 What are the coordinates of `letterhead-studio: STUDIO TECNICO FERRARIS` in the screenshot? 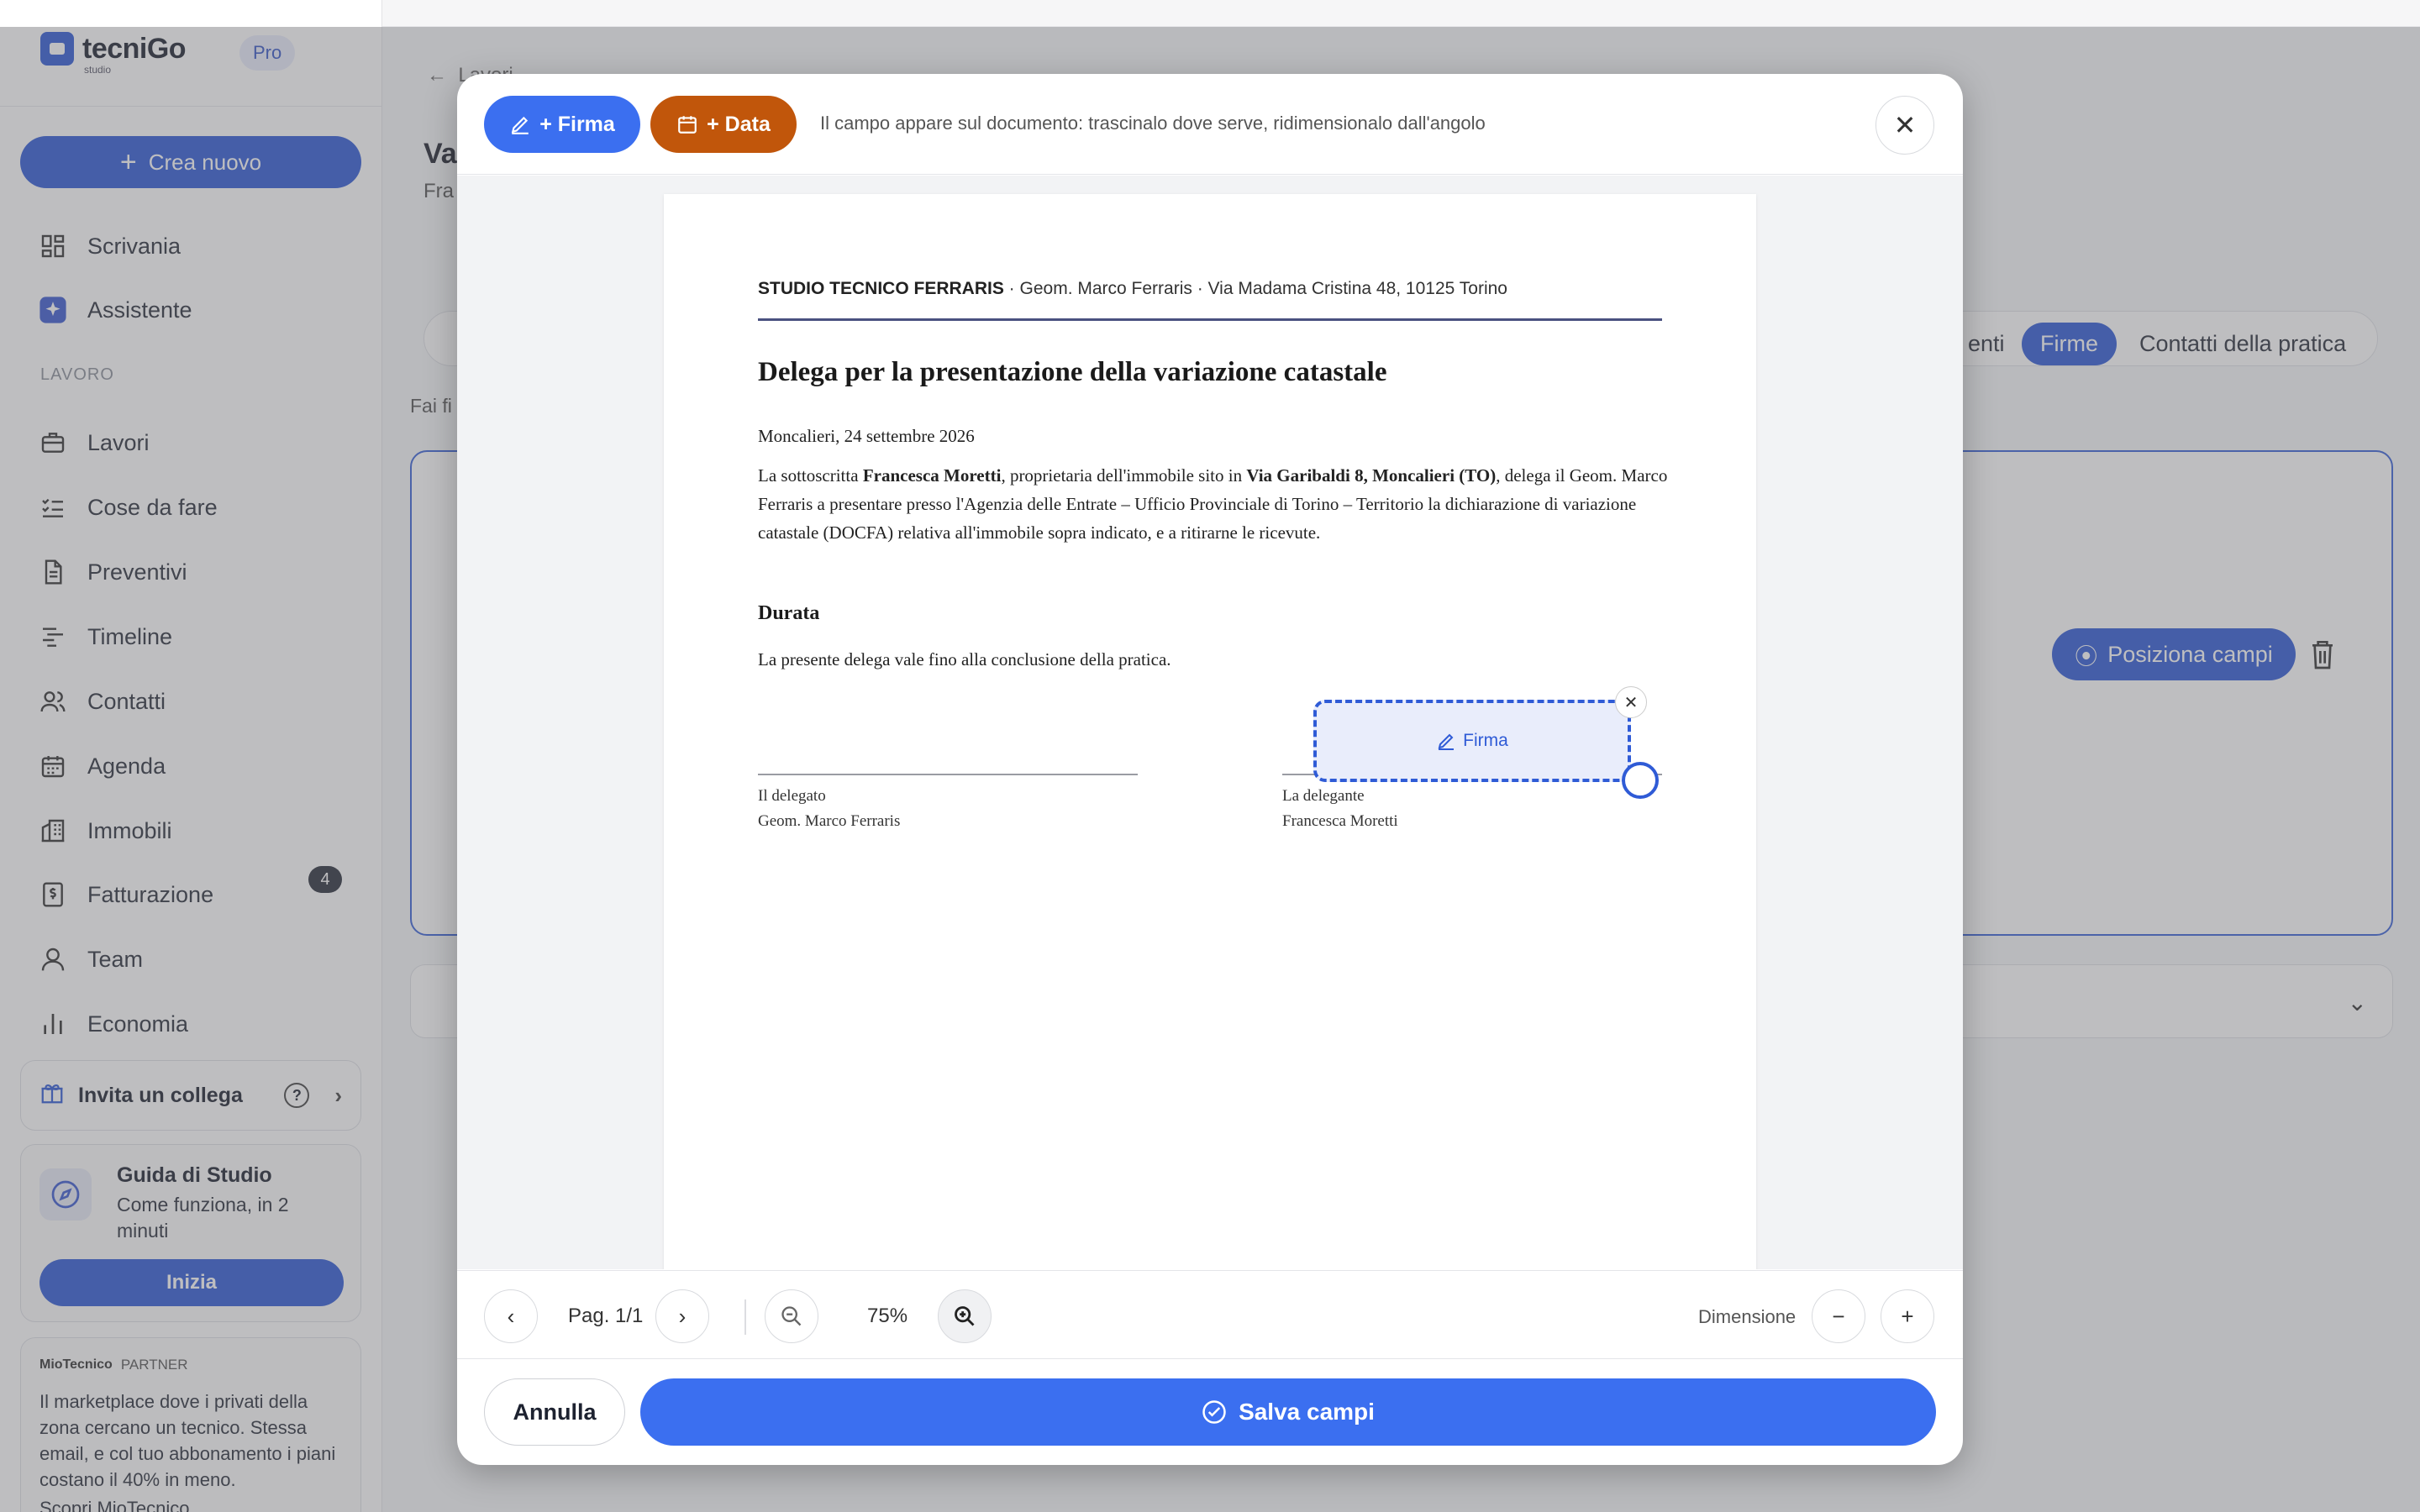 It's located at (881, 288).